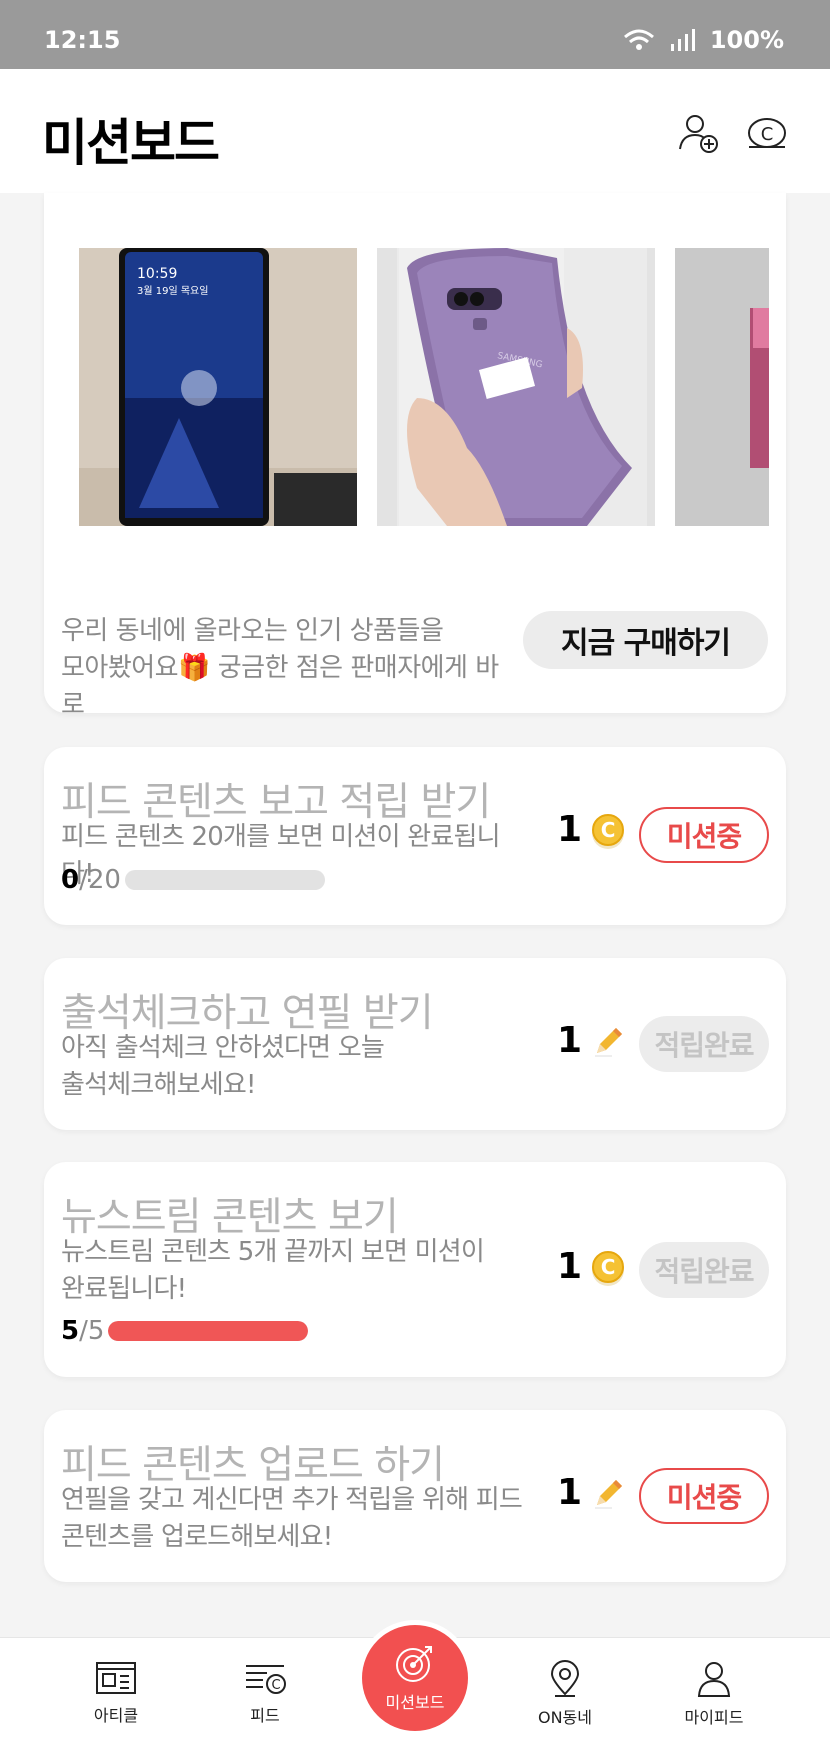 This screenshot has height=1752, width=830. What do you see at coordinates (124, 1289) in the screenshot?
I see `mission-desc-line: 완료됩니다!` at bounding box center [124, 1289].